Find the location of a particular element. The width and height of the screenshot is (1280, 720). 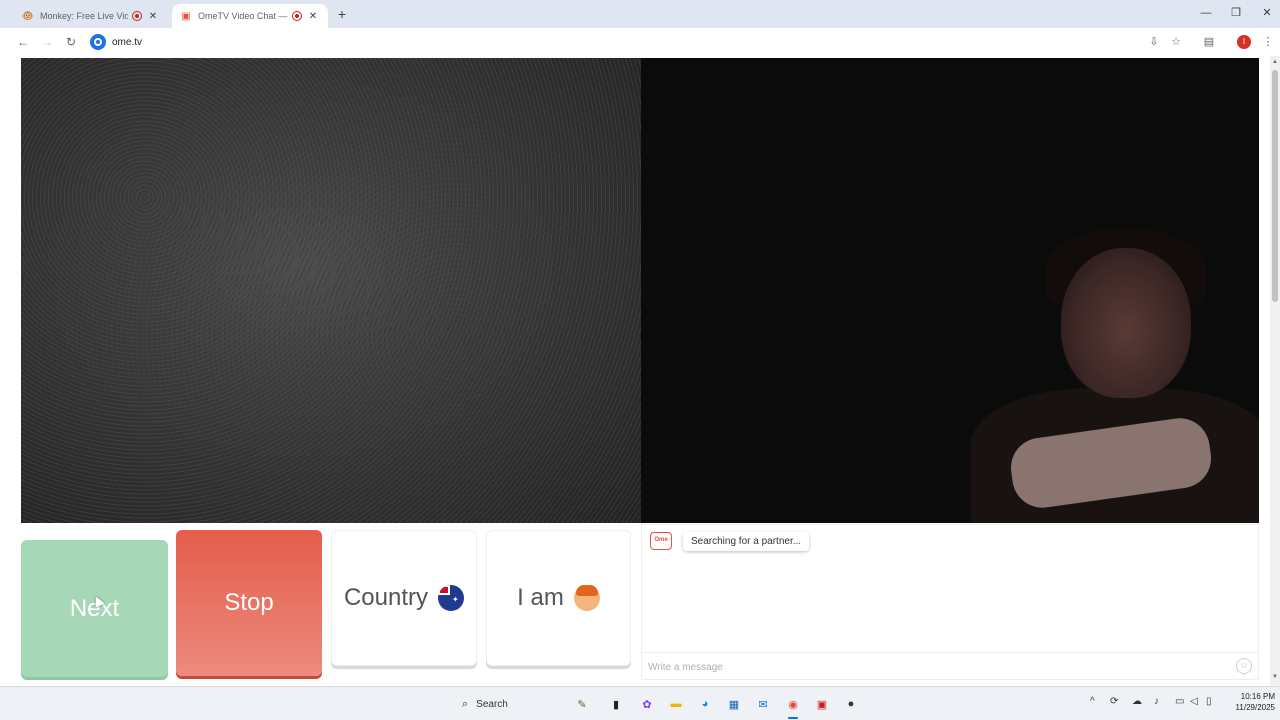

clock-time: 10:16 PM is located at coordinates (1257, 696).